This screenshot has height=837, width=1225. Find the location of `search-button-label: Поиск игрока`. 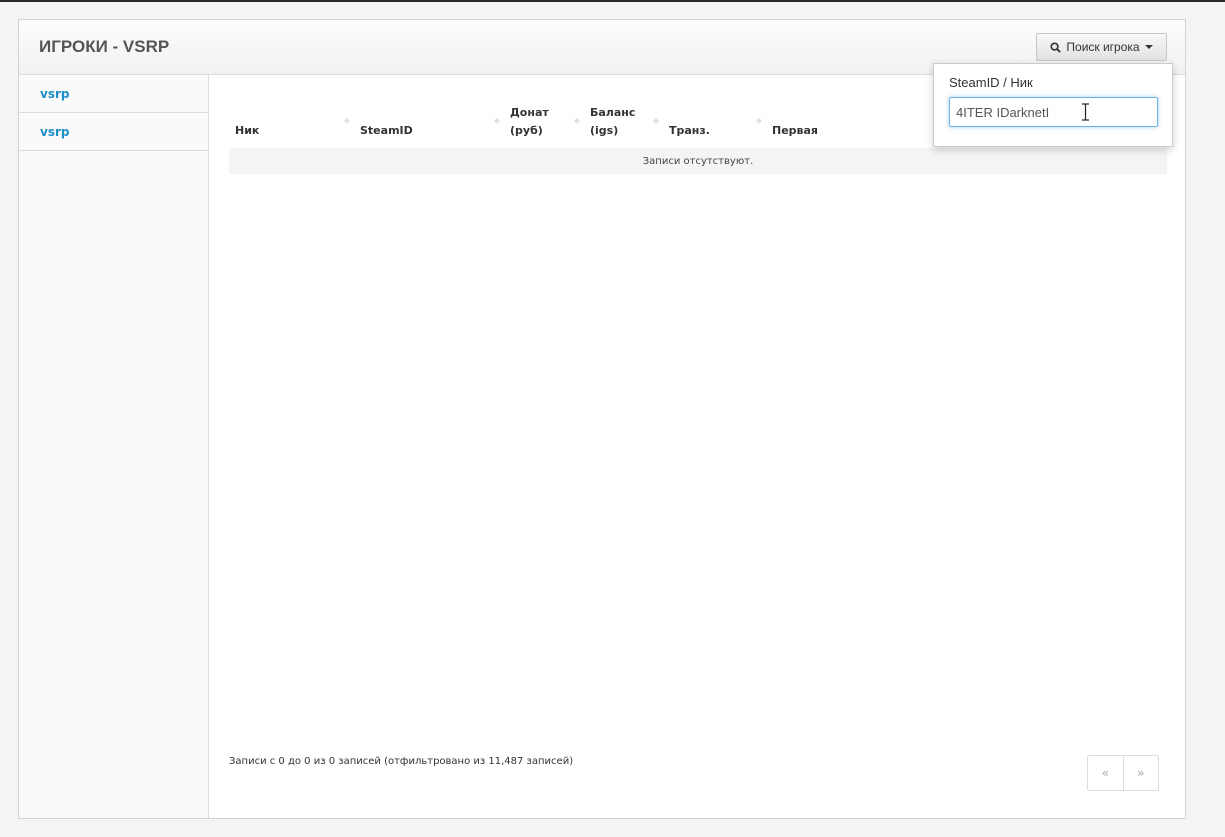

search-button-label: Поиск игрока is located at coordinates (1103, 47).